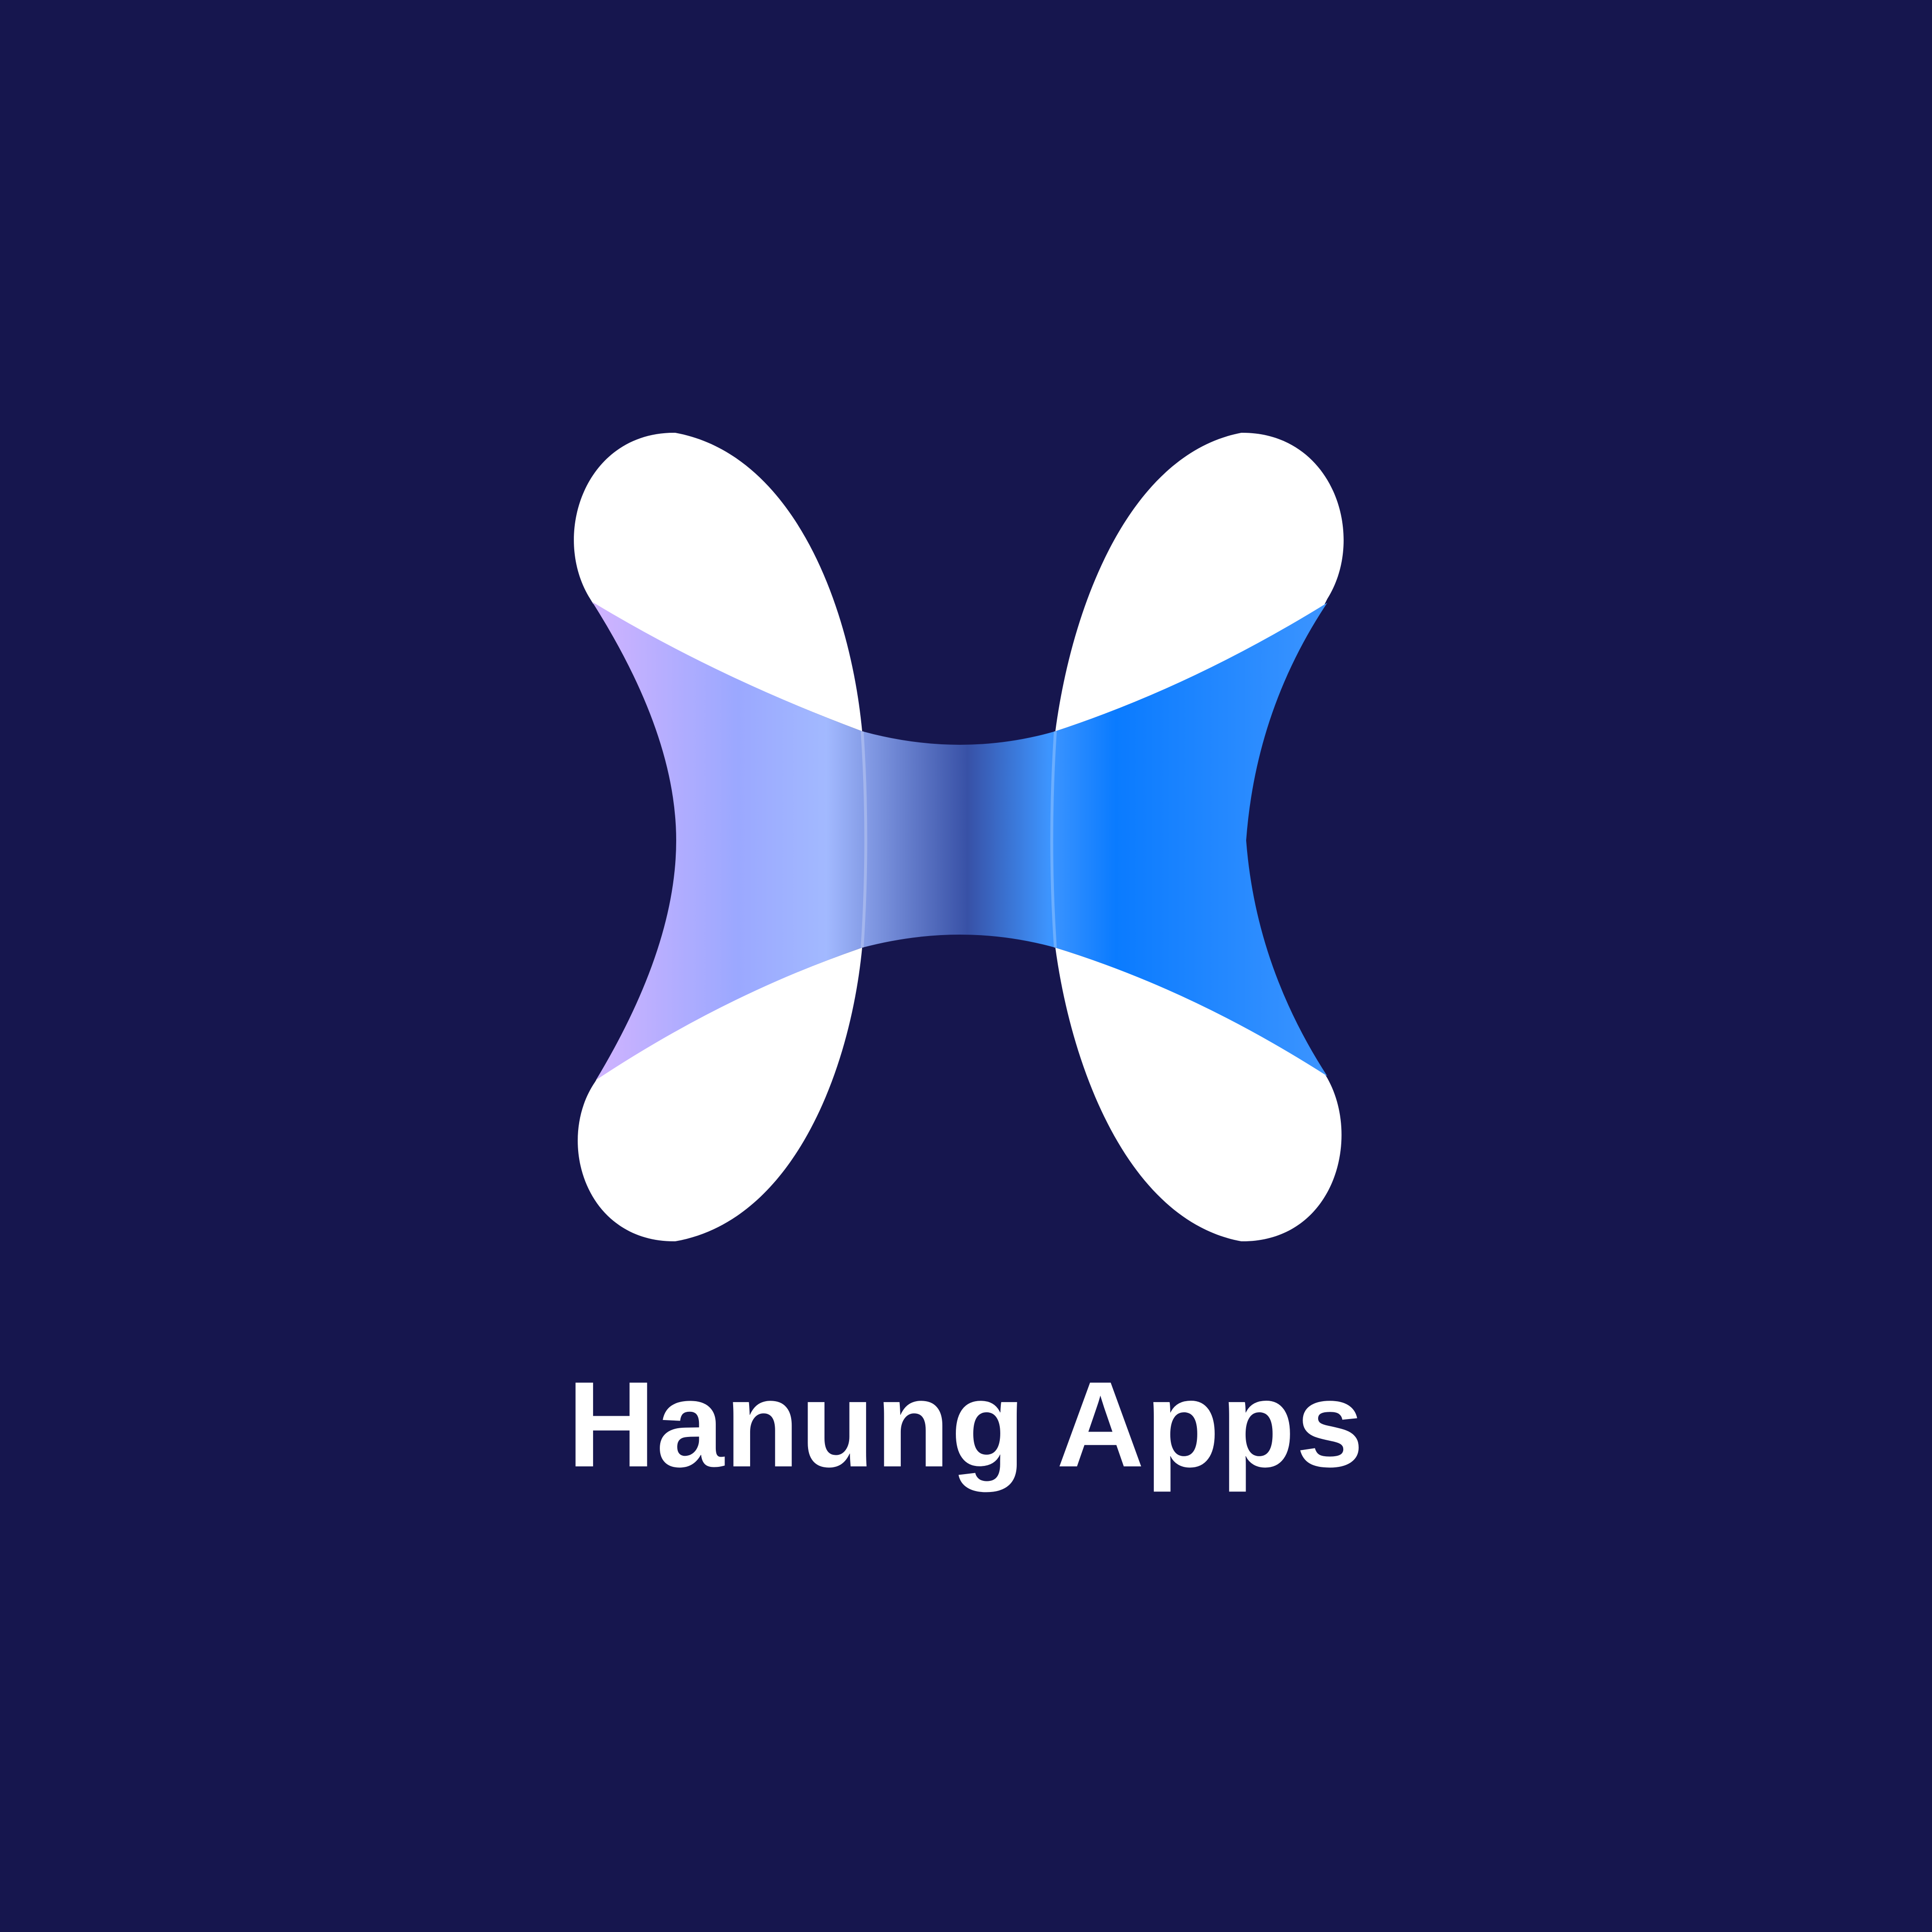 The width and height of the screenshot is (1932, 1932). I want to click on brand-name: Hanung Apps, so click(966, 1424).